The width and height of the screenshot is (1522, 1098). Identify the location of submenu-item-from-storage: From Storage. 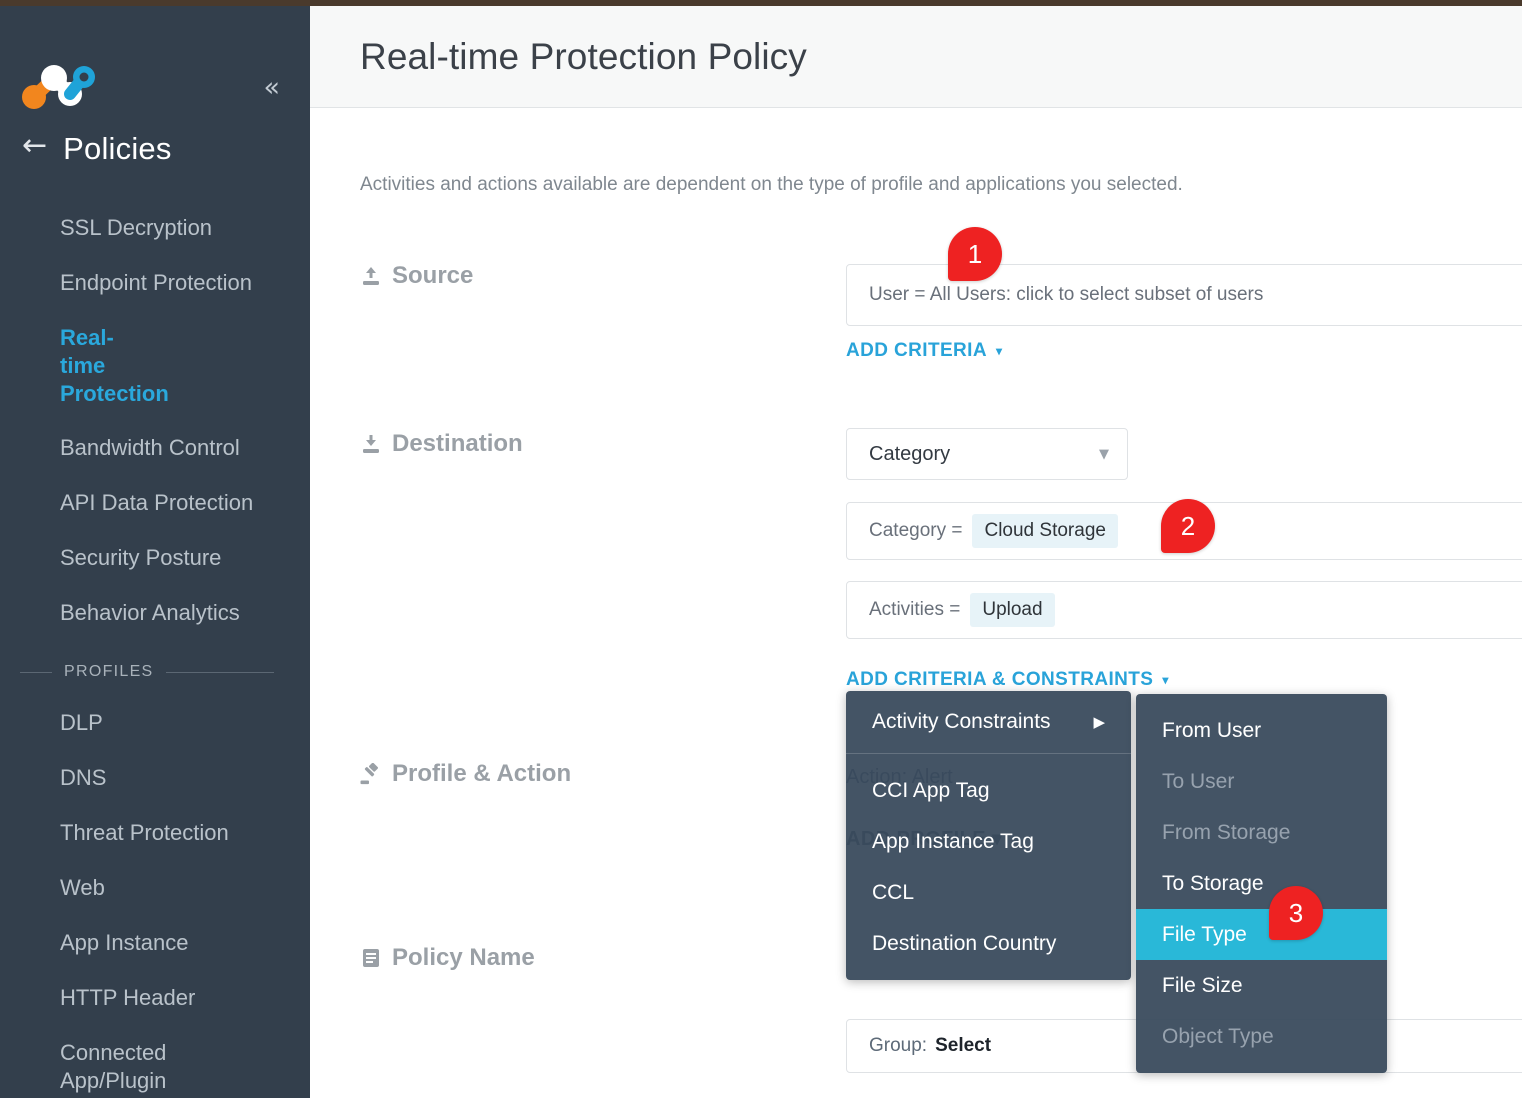
(1226, 832).